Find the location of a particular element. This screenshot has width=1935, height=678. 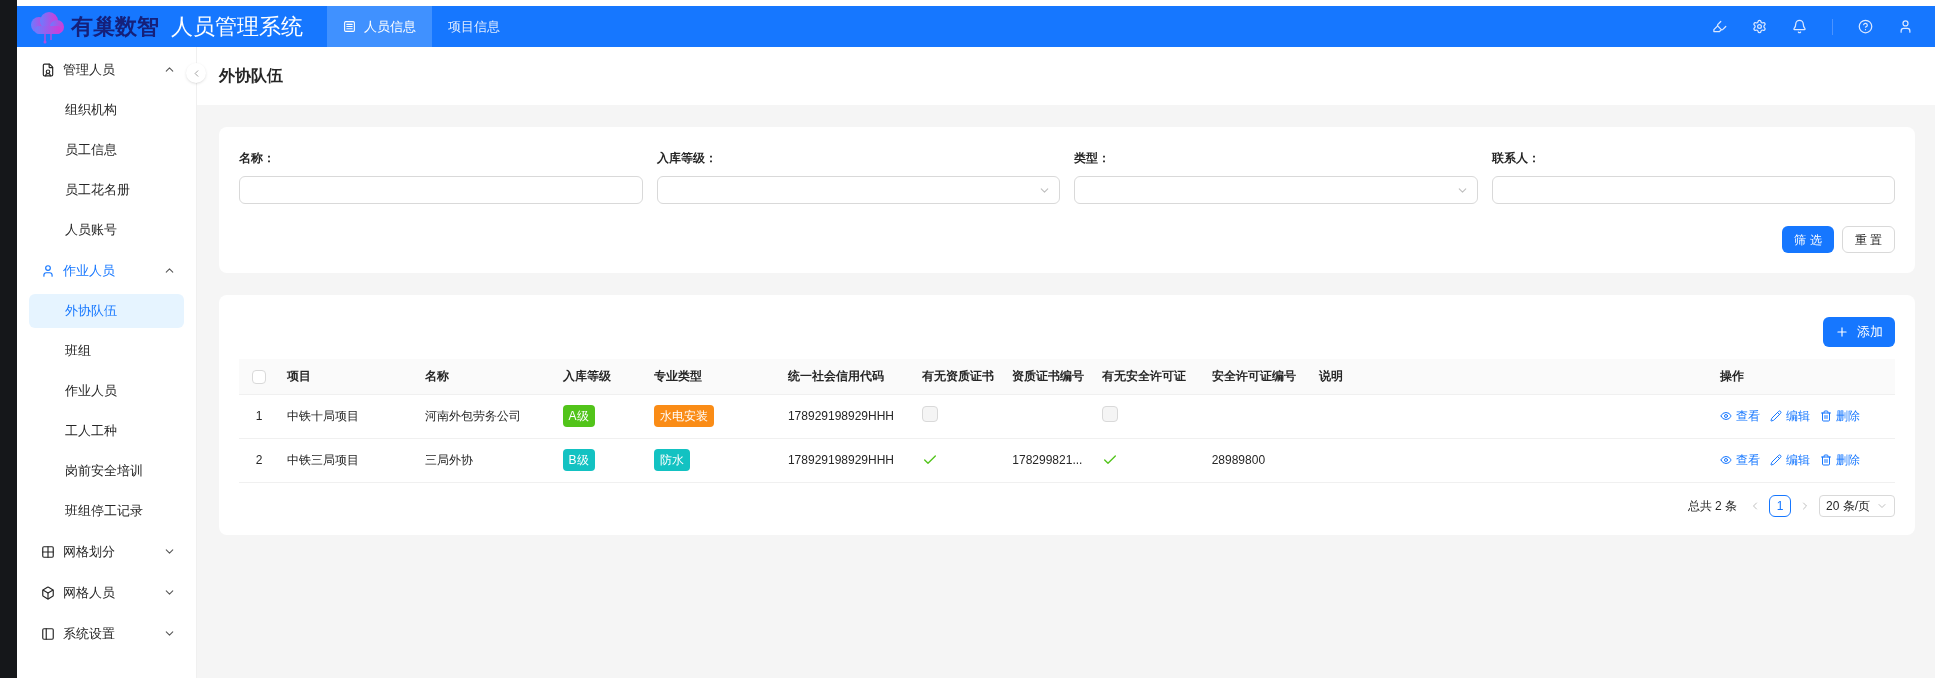

brand-name: 有巢数智 is located at coordinates (115, 27).